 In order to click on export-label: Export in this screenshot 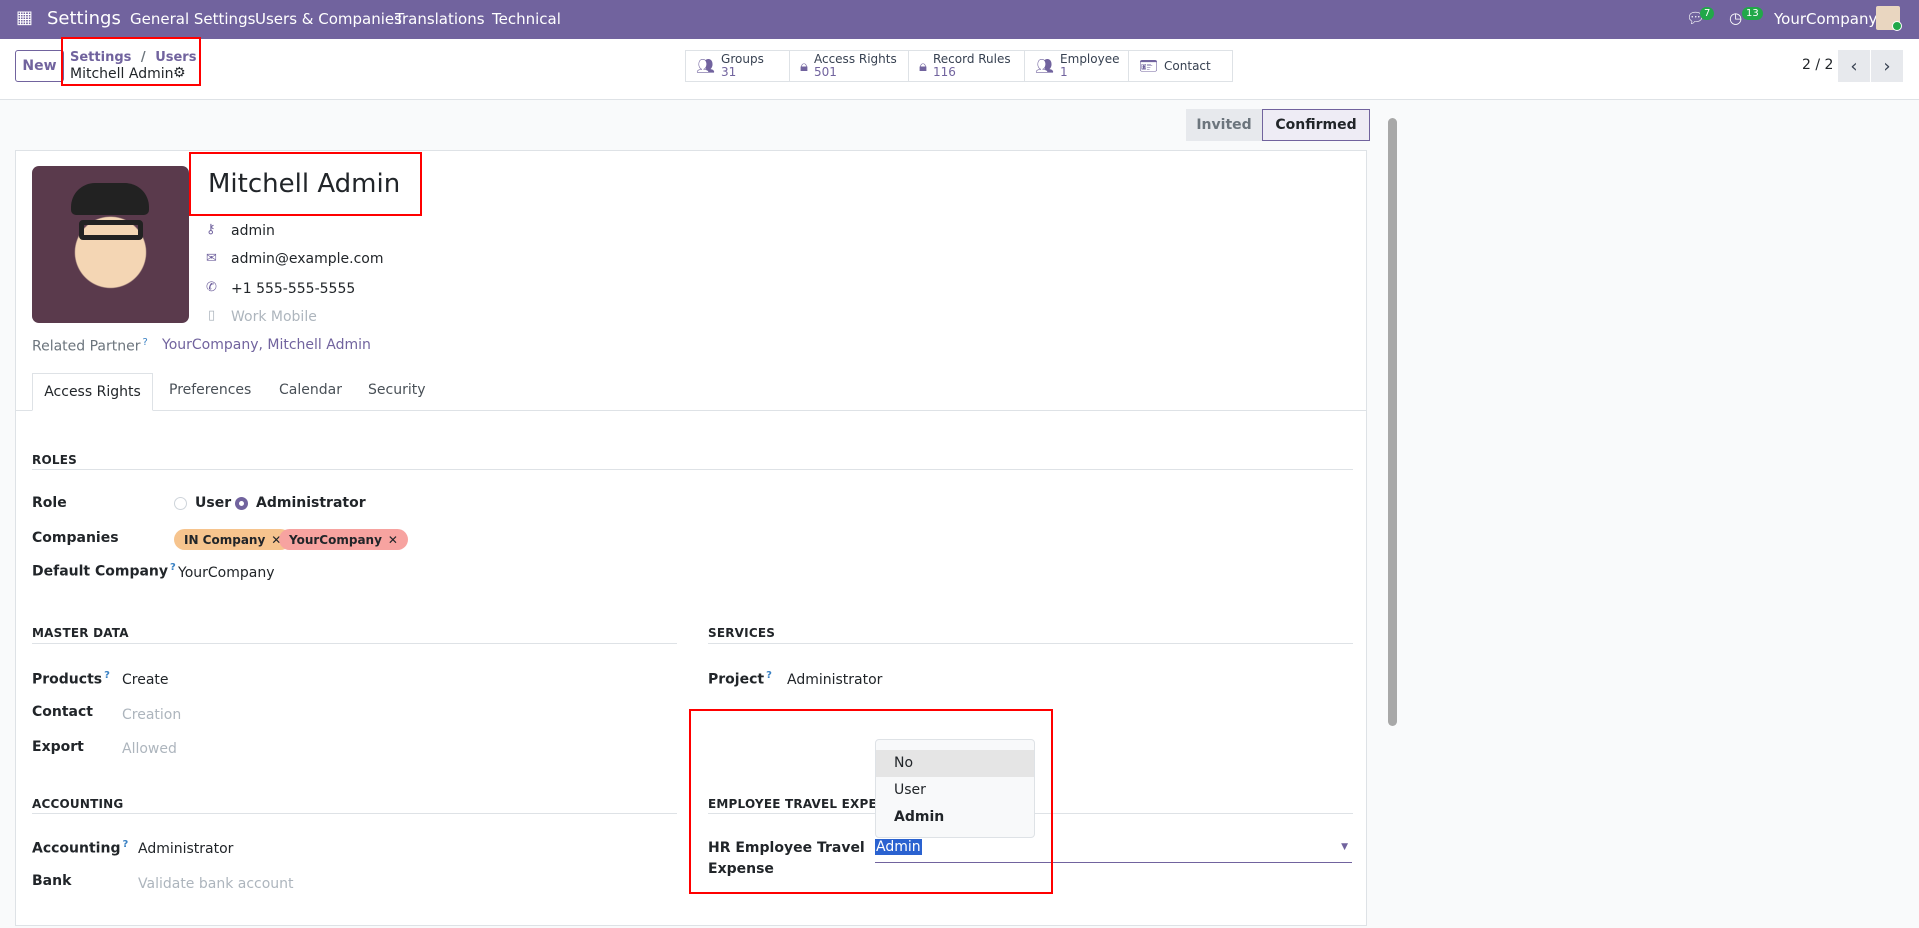, I will do `click(58, 747)`.